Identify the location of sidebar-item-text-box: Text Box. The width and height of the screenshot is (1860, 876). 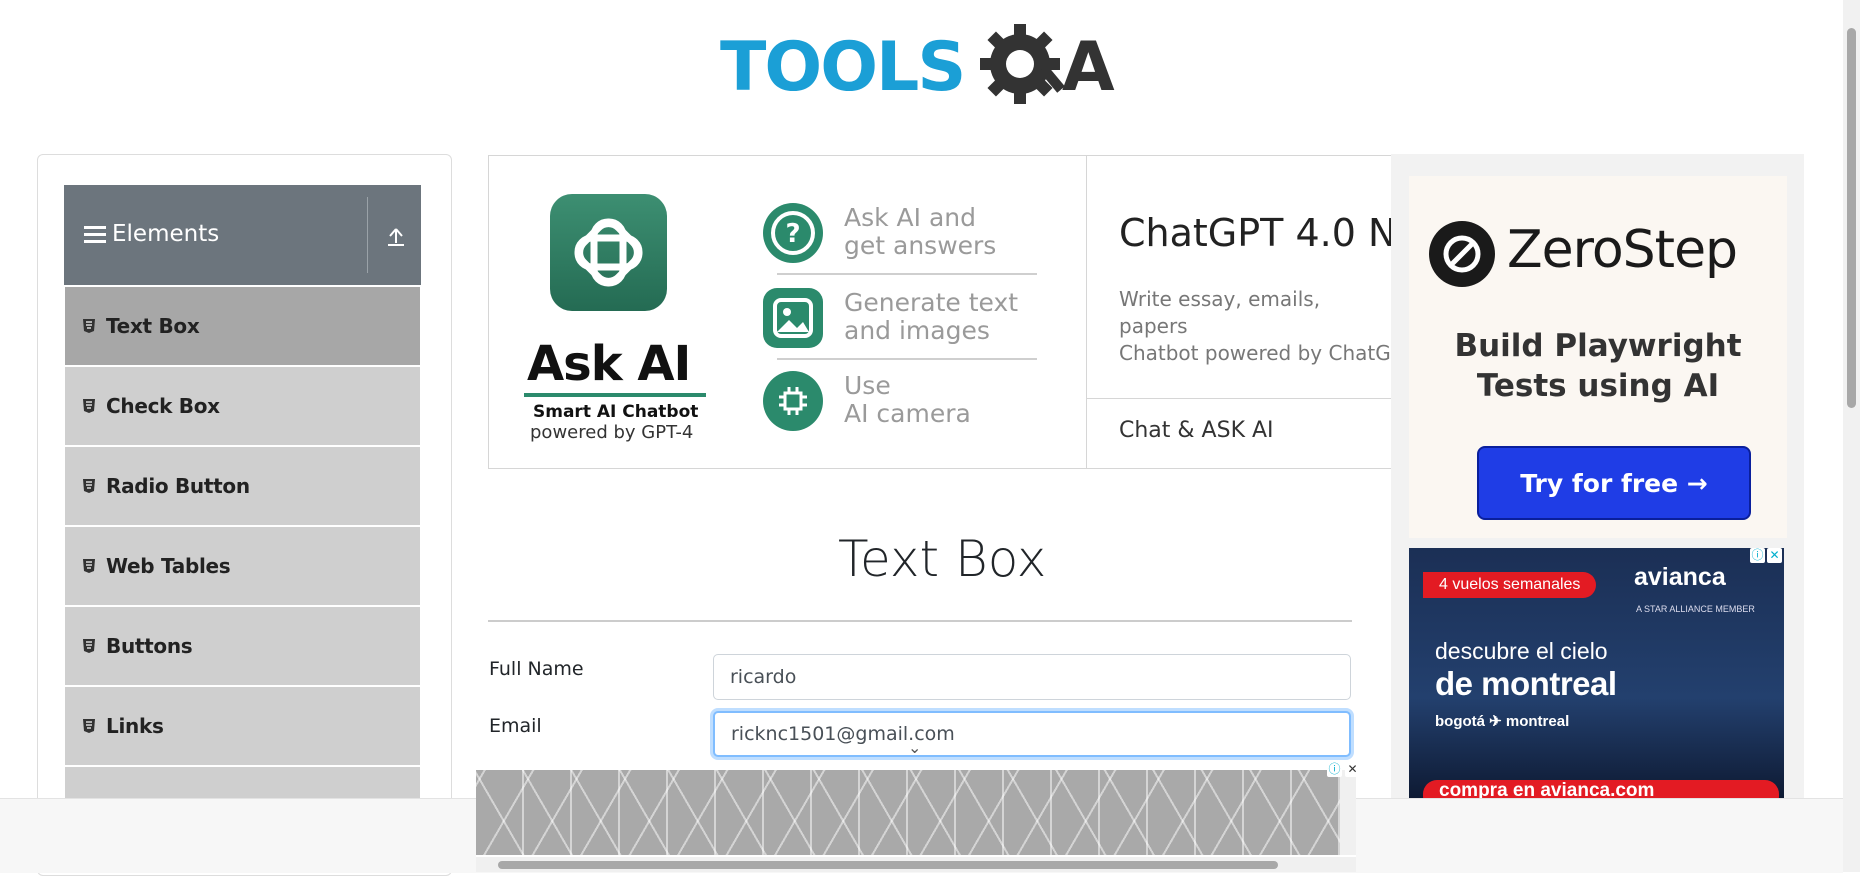
(242, 327).